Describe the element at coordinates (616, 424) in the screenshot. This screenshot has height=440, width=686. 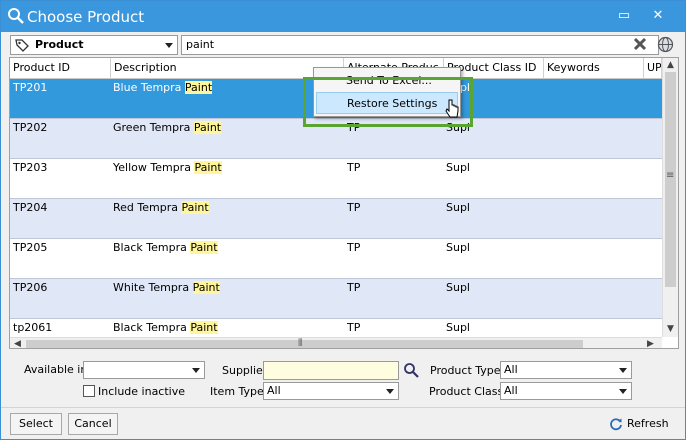
I see `refresh-icon` at that location.